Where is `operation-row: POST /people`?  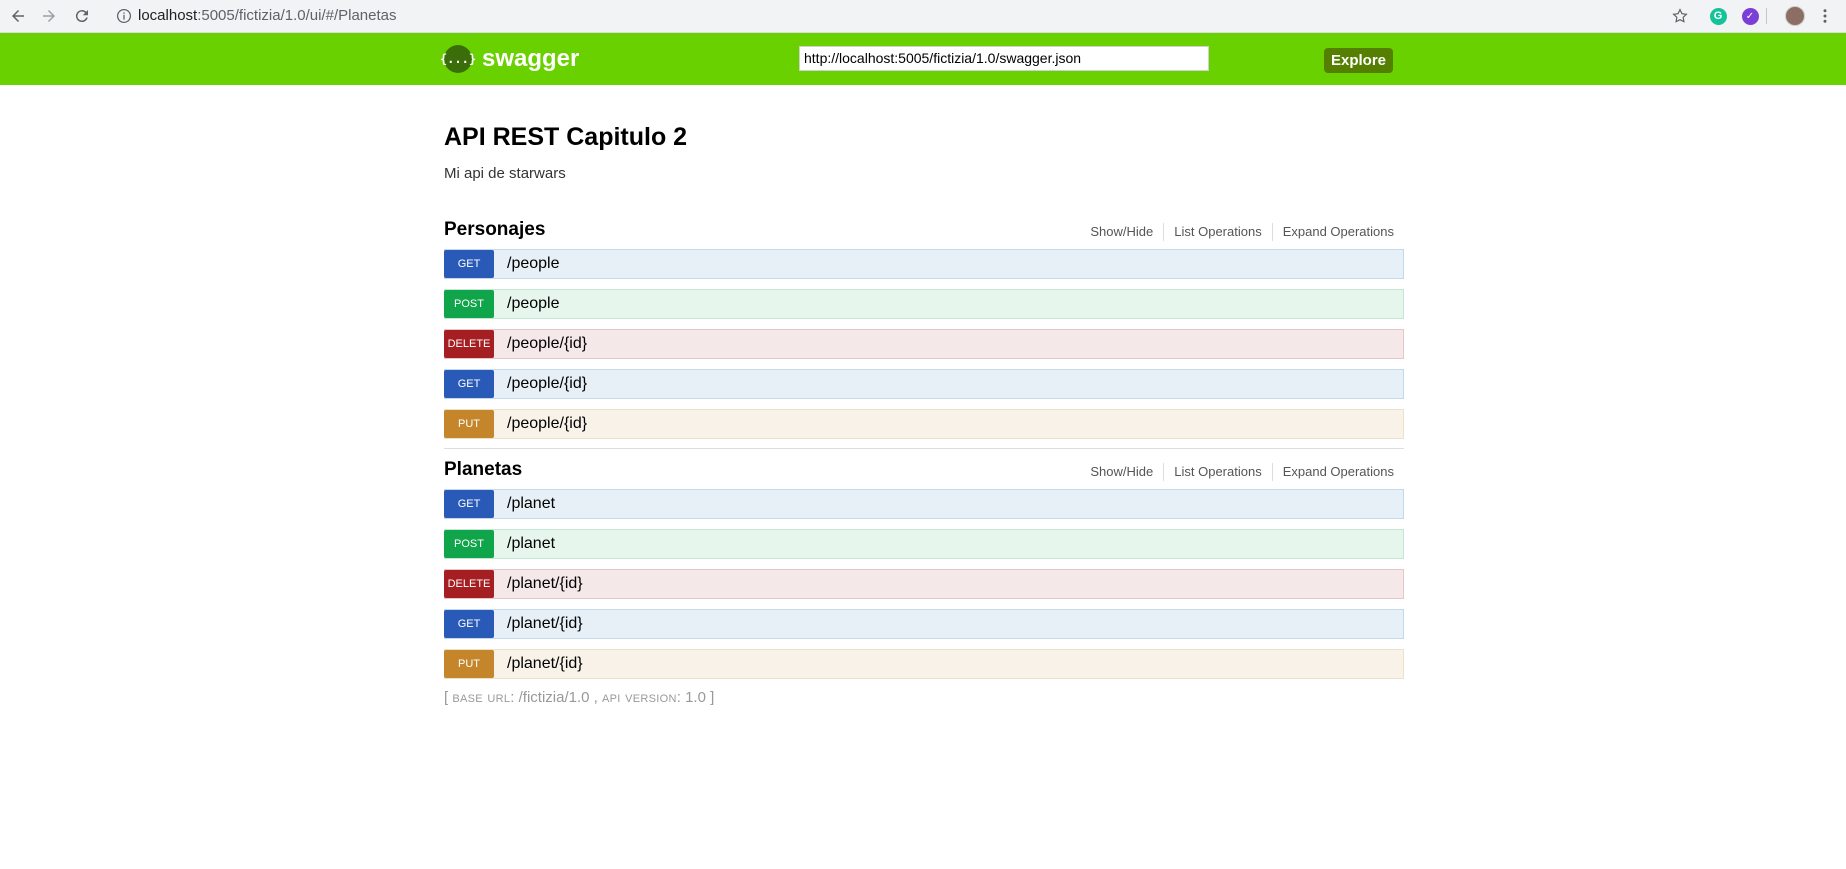
operation-row: POST /people is located at coordinates (924, 304).